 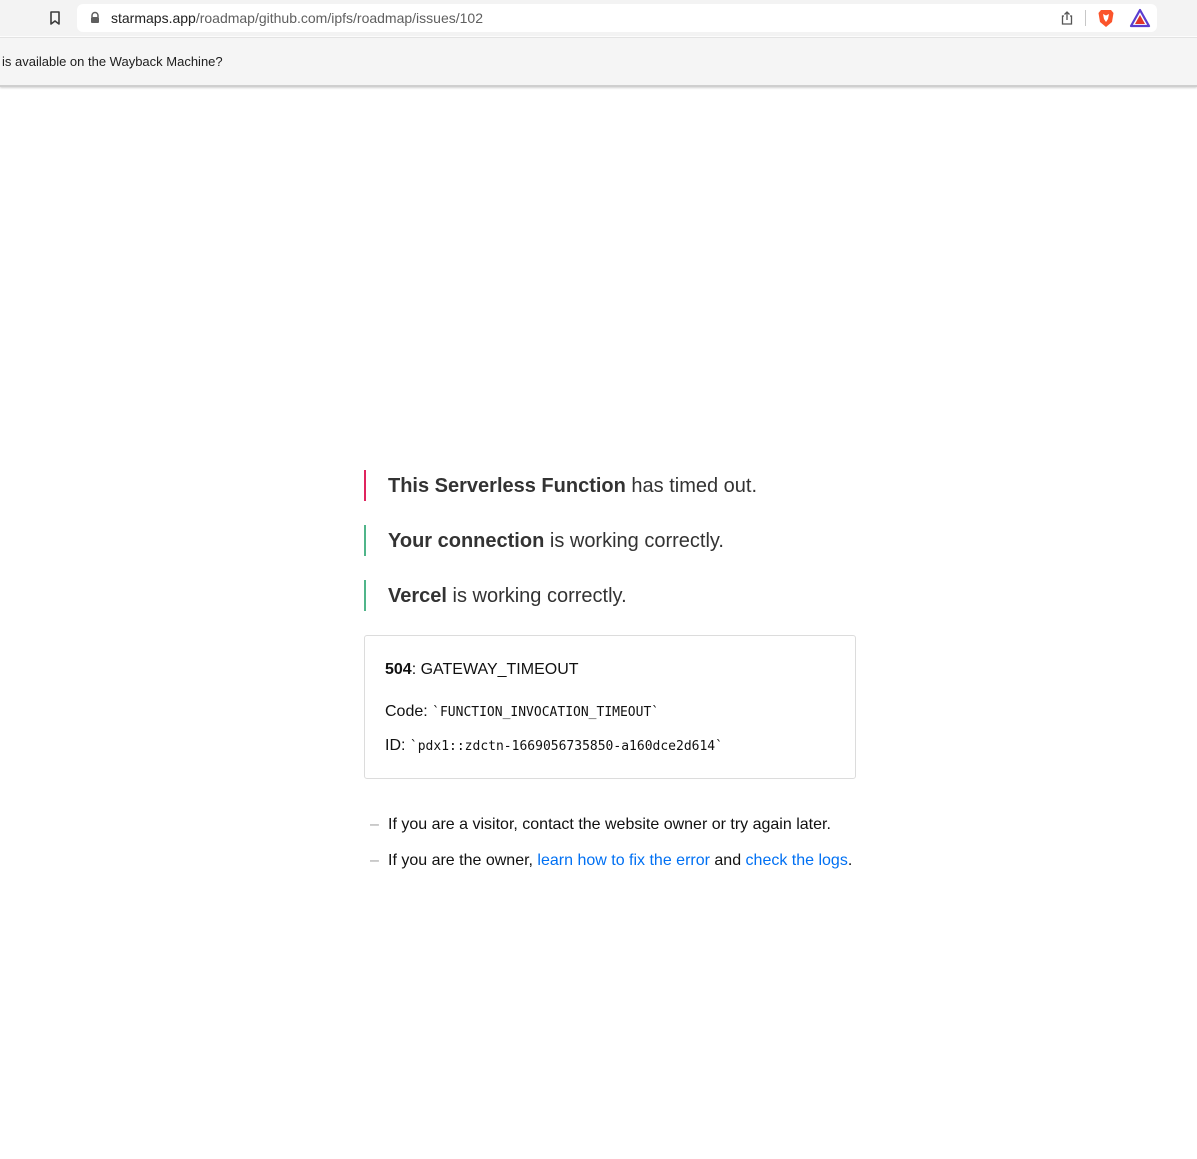 I want to click on error-code-label: Code:, so click(x=409, y=711).